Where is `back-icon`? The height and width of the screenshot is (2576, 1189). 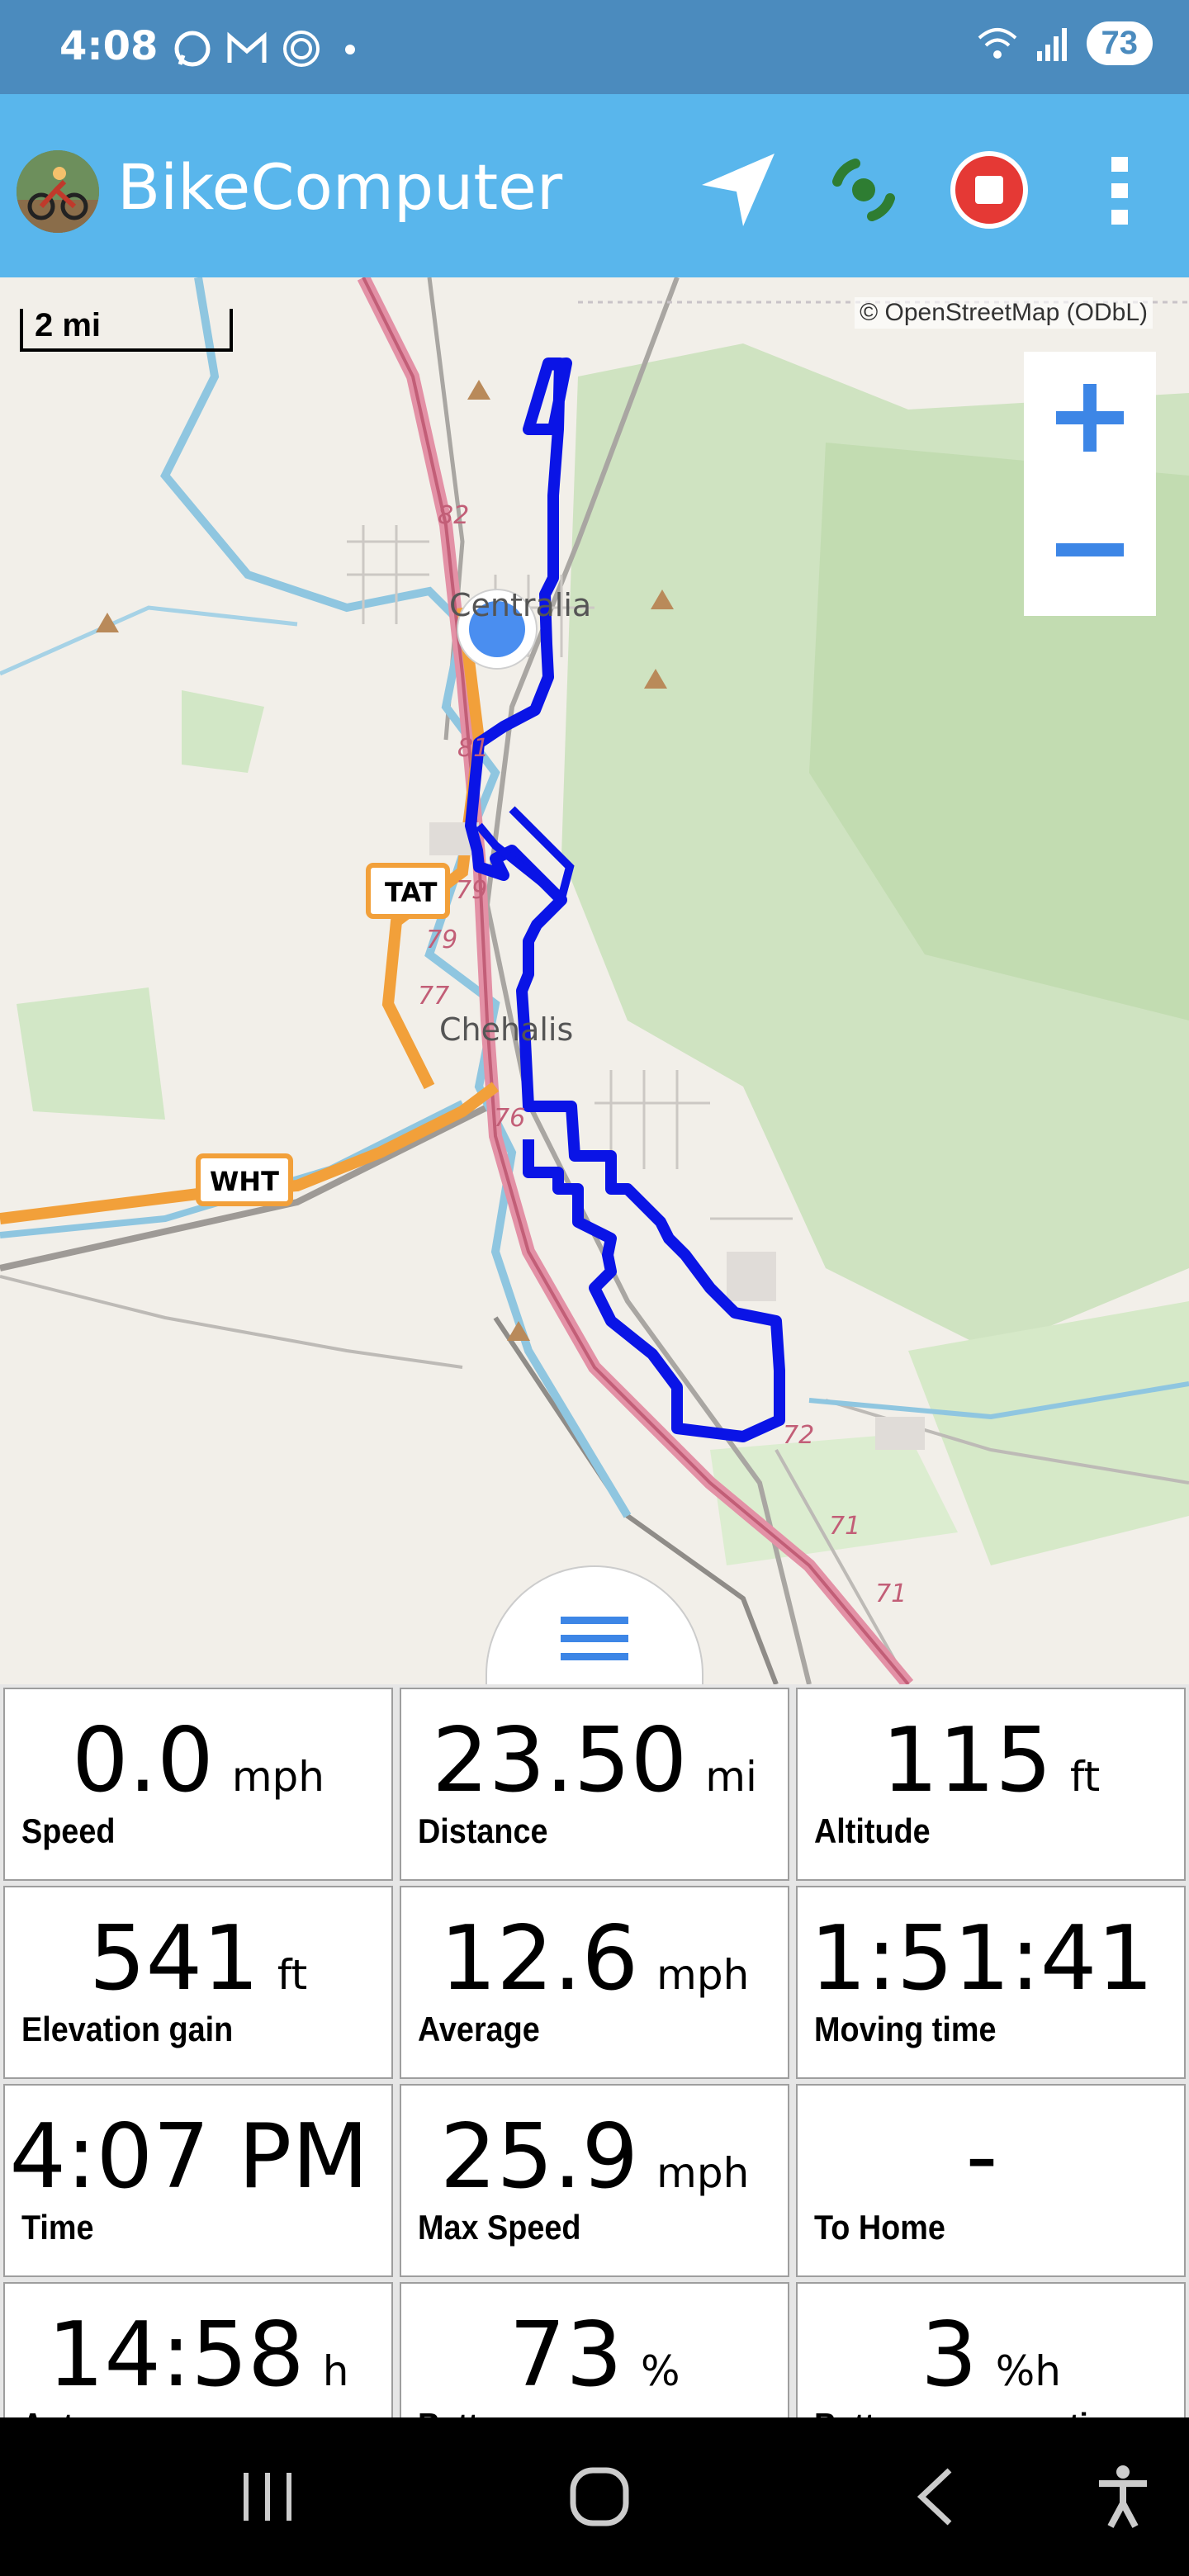
back-icon is located at coordinates (934, 2497).